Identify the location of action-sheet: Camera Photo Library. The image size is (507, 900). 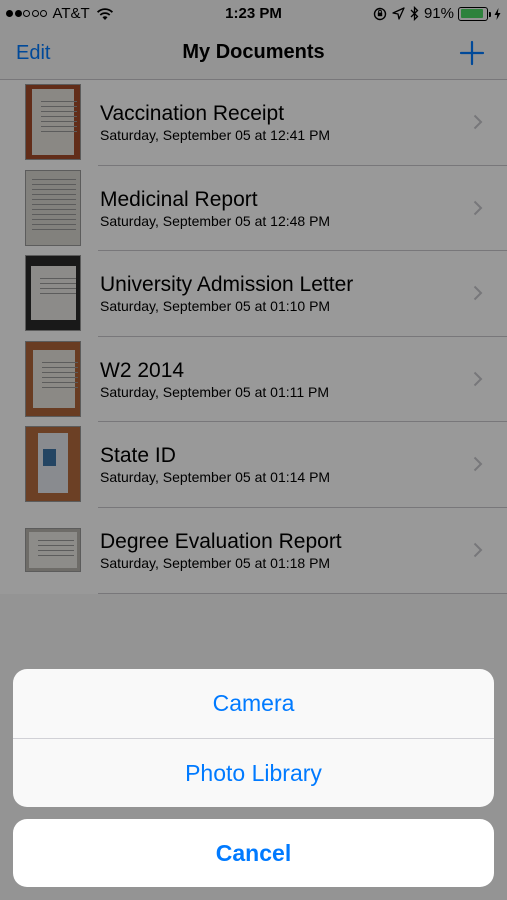
(253, 738).